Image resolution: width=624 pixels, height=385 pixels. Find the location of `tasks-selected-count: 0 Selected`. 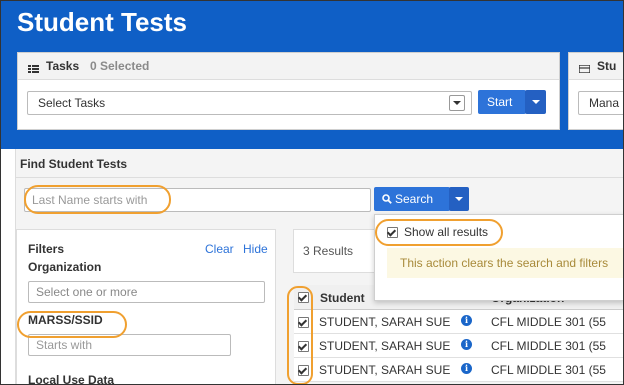

tasks-selected-count: 0 Selected is located at coordinates (120, 66).